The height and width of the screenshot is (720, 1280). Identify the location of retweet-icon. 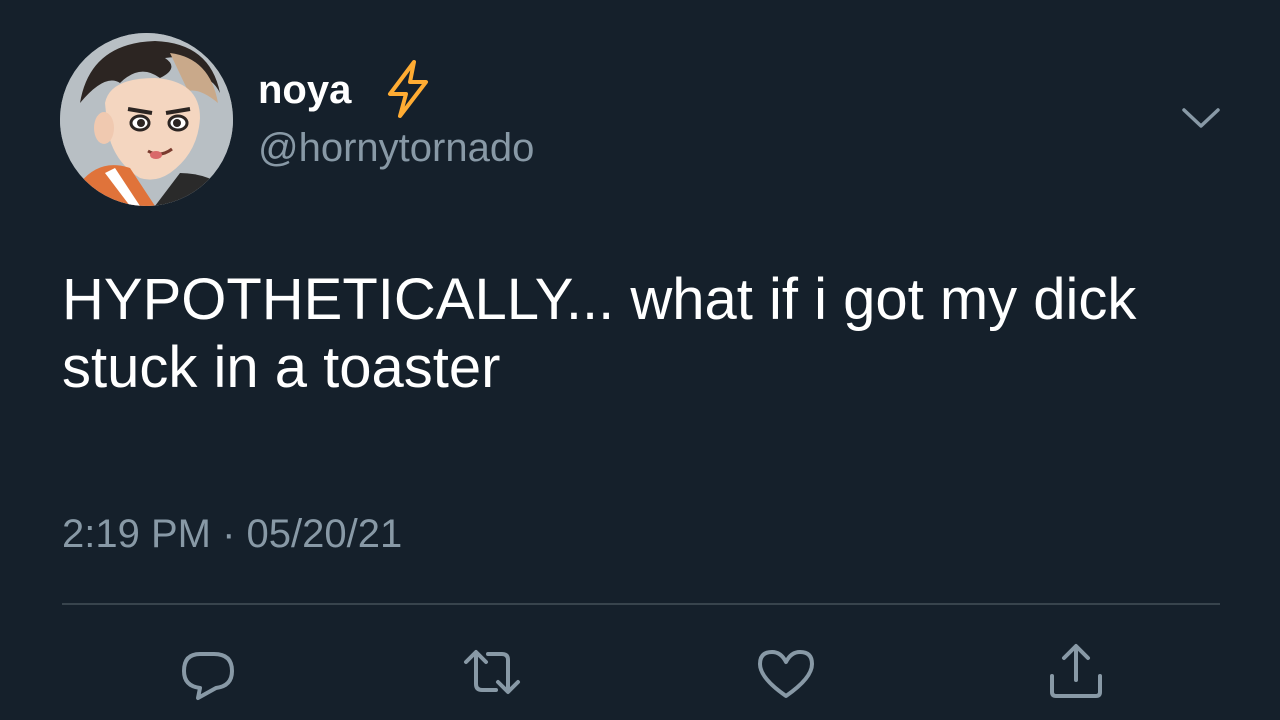
(492, 672).